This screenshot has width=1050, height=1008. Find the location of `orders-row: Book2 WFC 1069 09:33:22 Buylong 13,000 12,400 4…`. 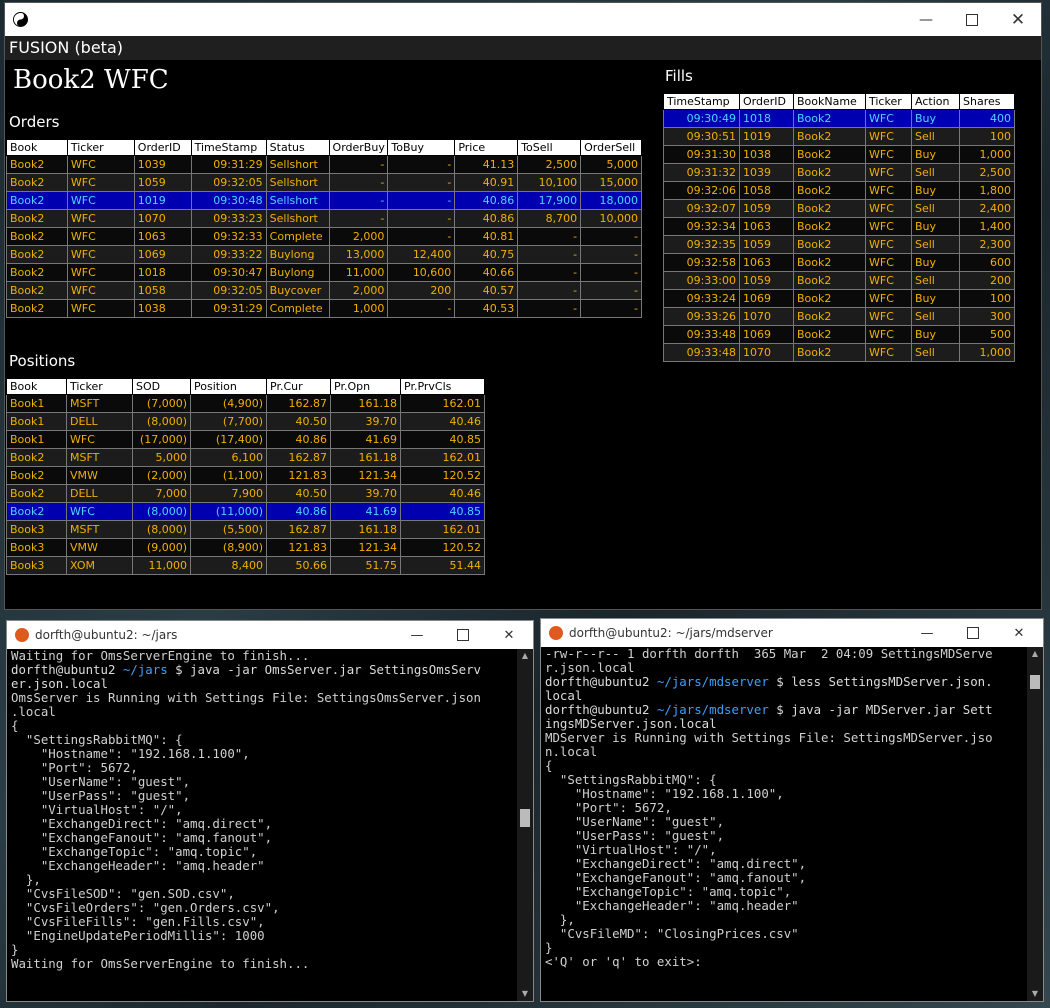

orders-row: Book2 WFC 1069 09:33:22 Buylong 13,000 12,400 4… is located at coordinates (324, 254).